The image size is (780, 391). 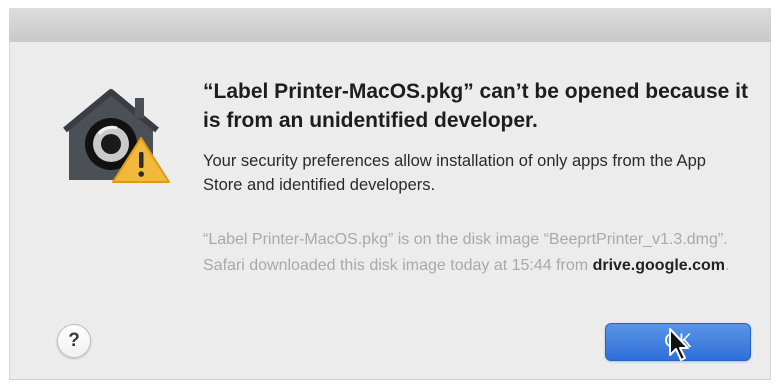 I want to click on gatekeeper-warning-icon, so click(x=116, y=136).